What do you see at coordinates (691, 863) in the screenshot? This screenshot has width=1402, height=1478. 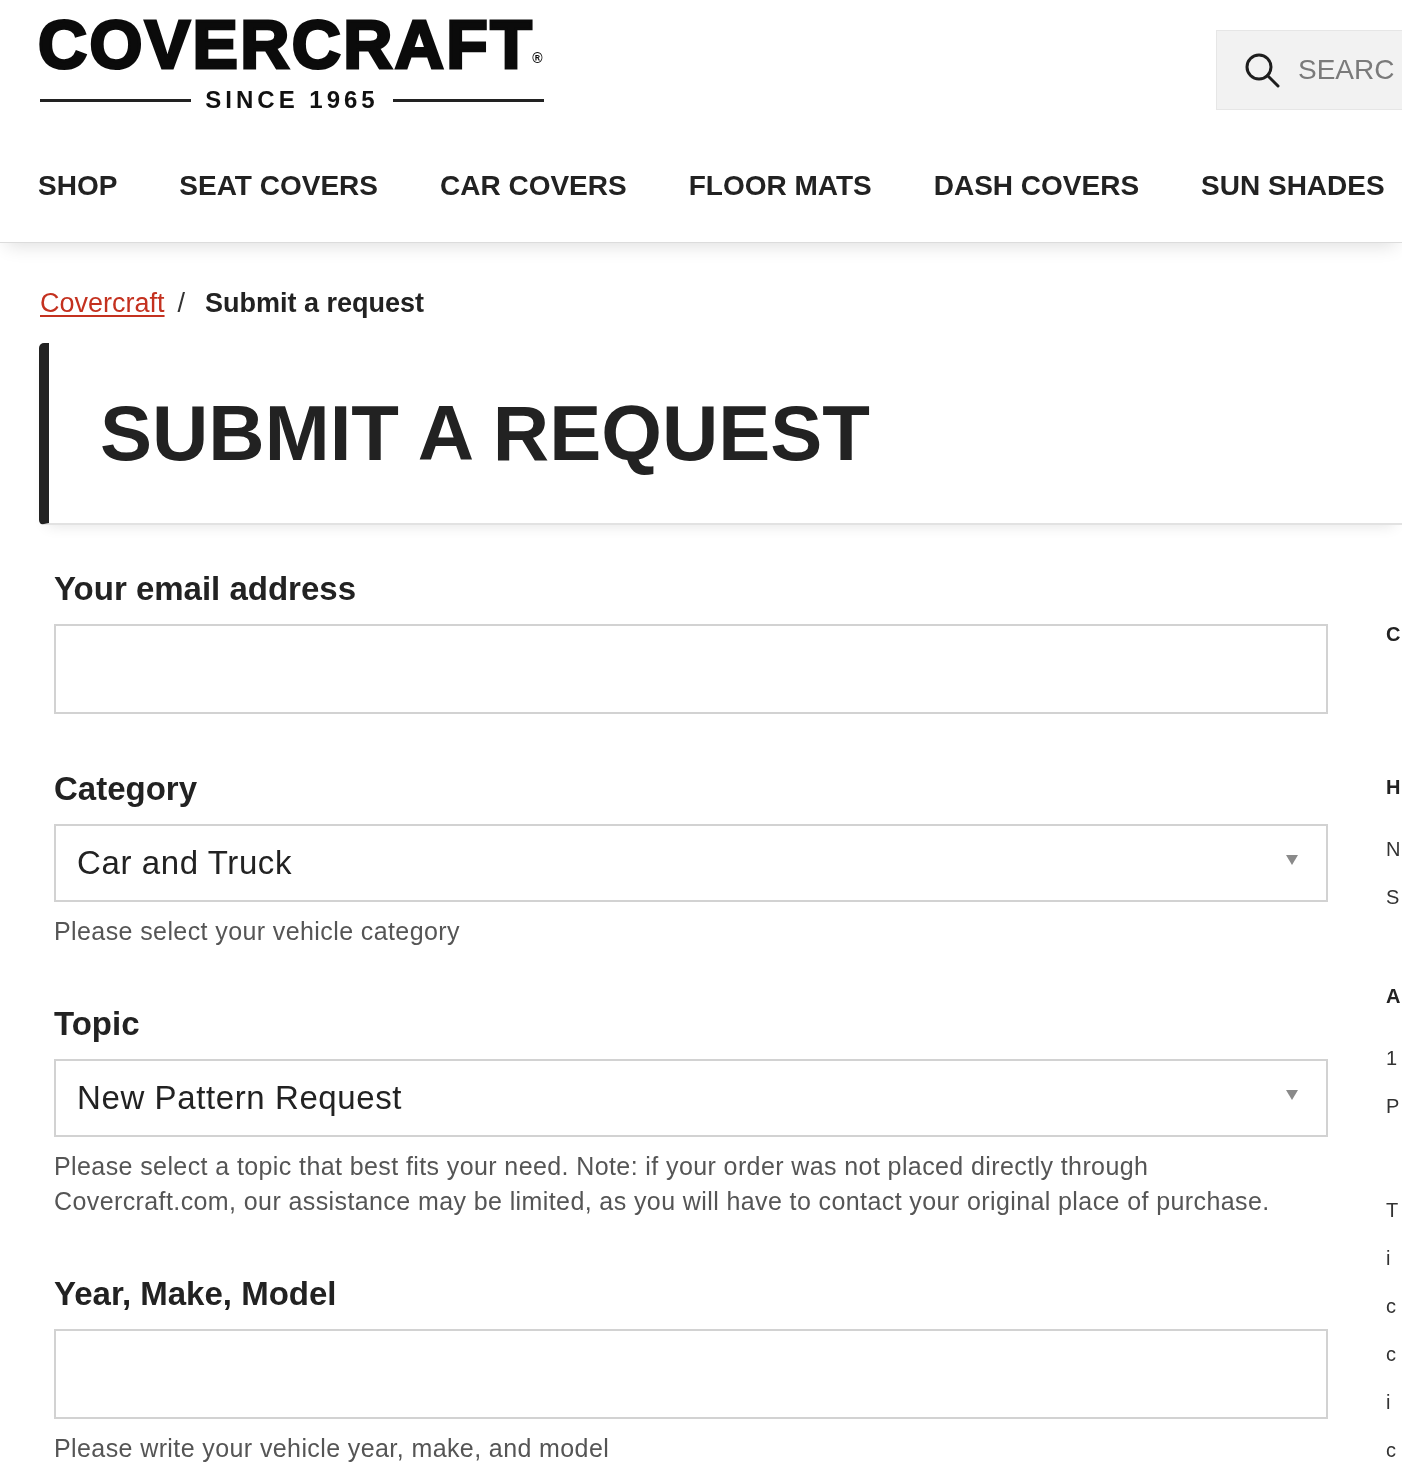 I see `dropdown-select: Car and Truck` at bounding box center [691, 863].